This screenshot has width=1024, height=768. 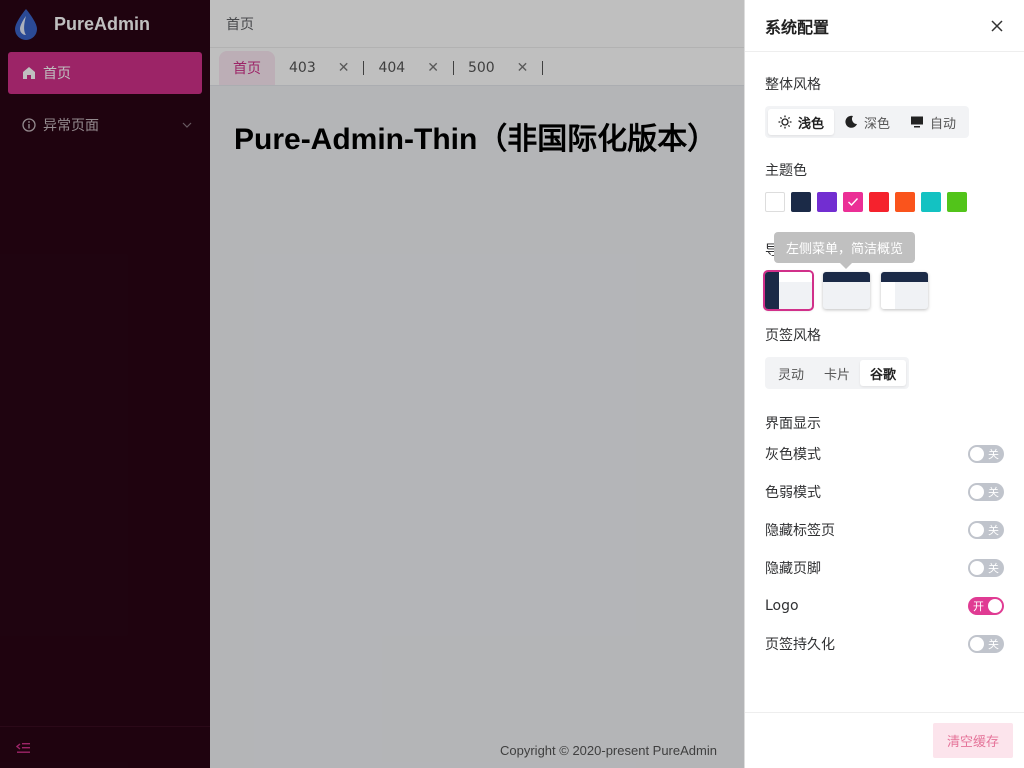 I want to click on tag-style-selector: 灵动 卡片 谷歌, so click(x=837, y=373).